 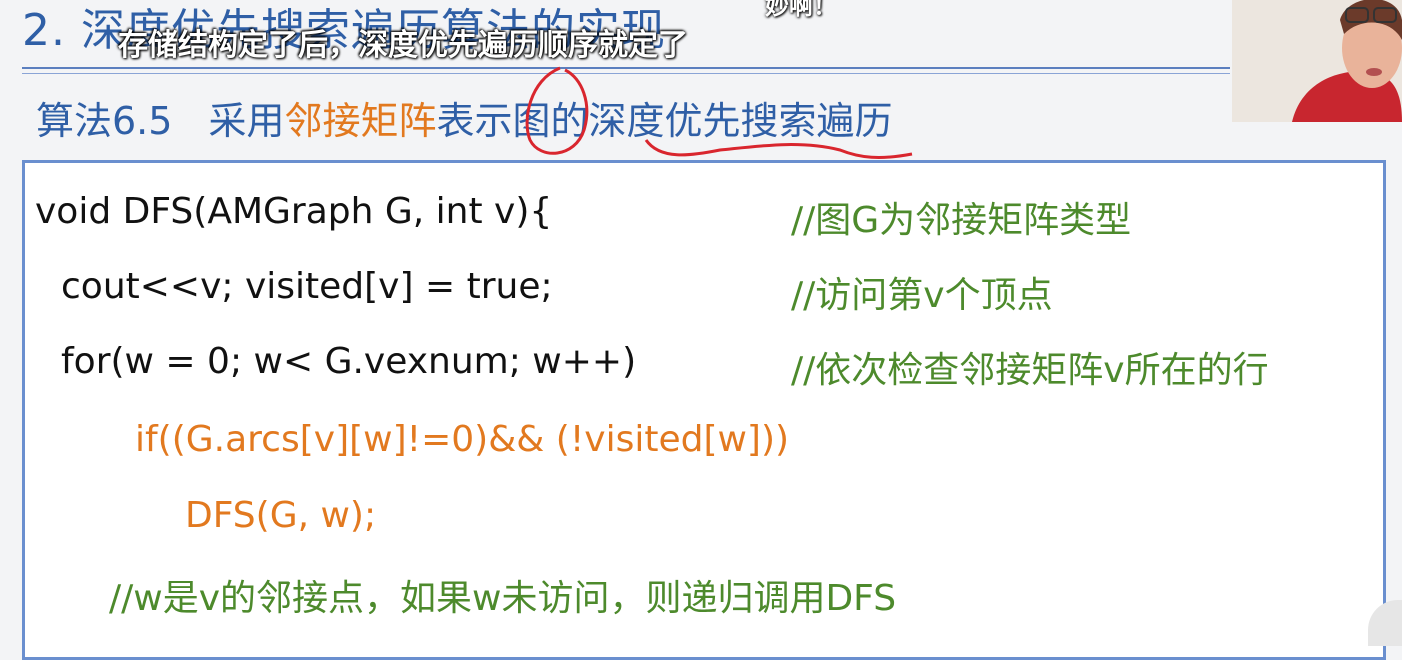 I want to click on presenter-icon, so click(x=1317, y=61).